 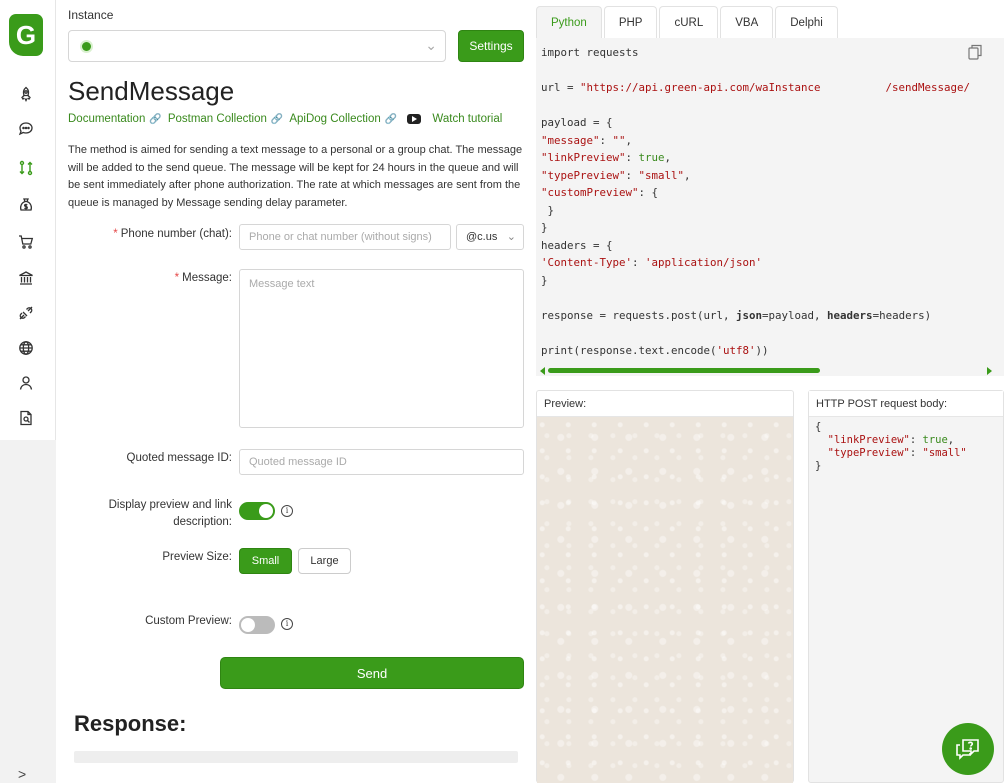 I want to click on language-tabs: Python PHP cURL VBA Delphi, so click(x=688, y=22).